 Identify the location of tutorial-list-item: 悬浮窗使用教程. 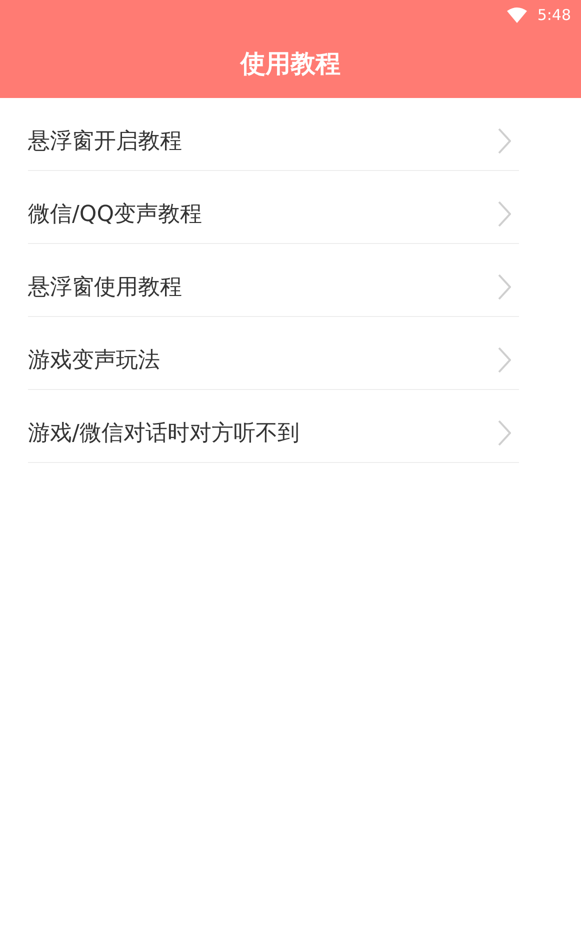
(273, 280).